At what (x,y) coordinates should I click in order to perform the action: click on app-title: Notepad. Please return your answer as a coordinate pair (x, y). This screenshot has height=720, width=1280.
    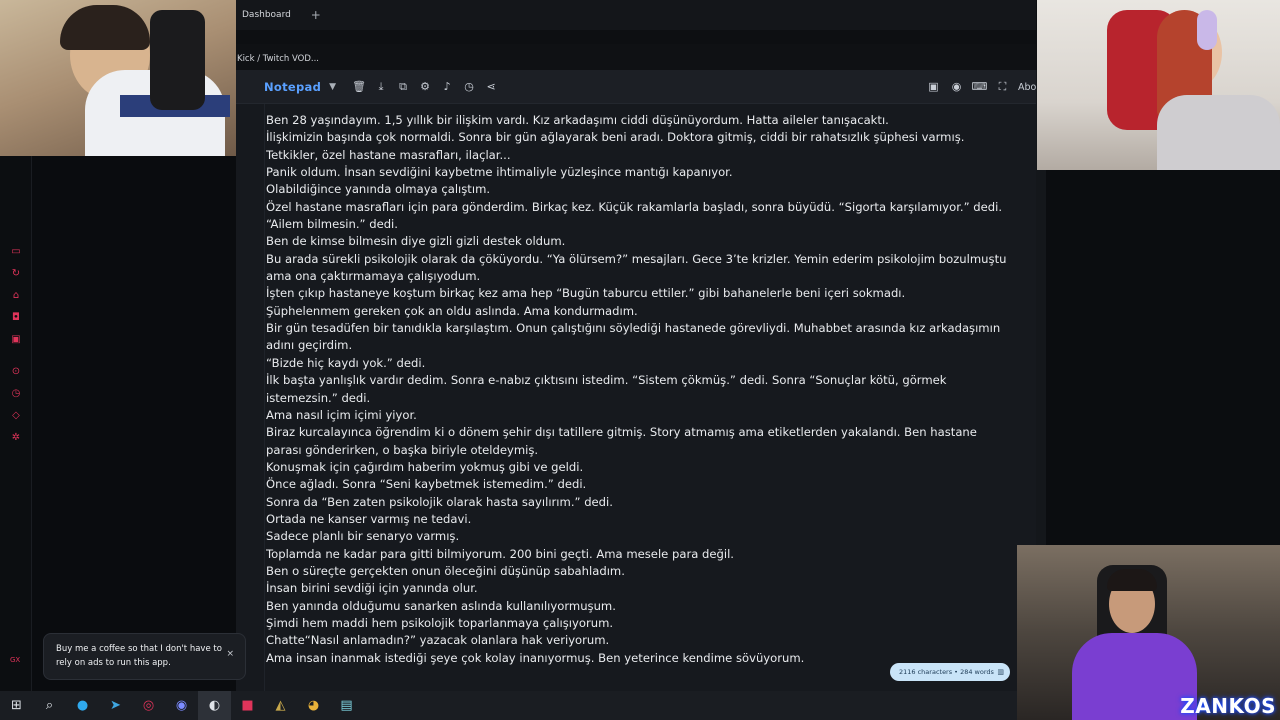
    Looking at the image, I should click on (292, 87).